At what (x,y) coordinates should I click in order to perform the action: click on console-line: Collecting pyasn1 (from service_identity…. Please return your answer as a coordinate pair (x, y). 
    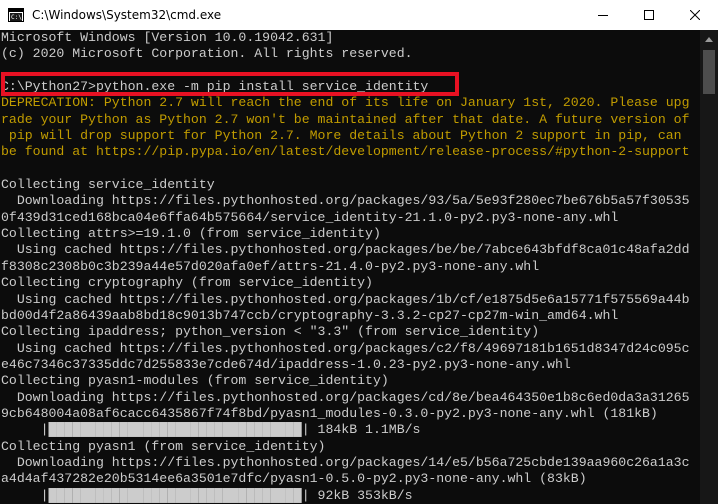
    Looking at the image, I should click on (163, 446).